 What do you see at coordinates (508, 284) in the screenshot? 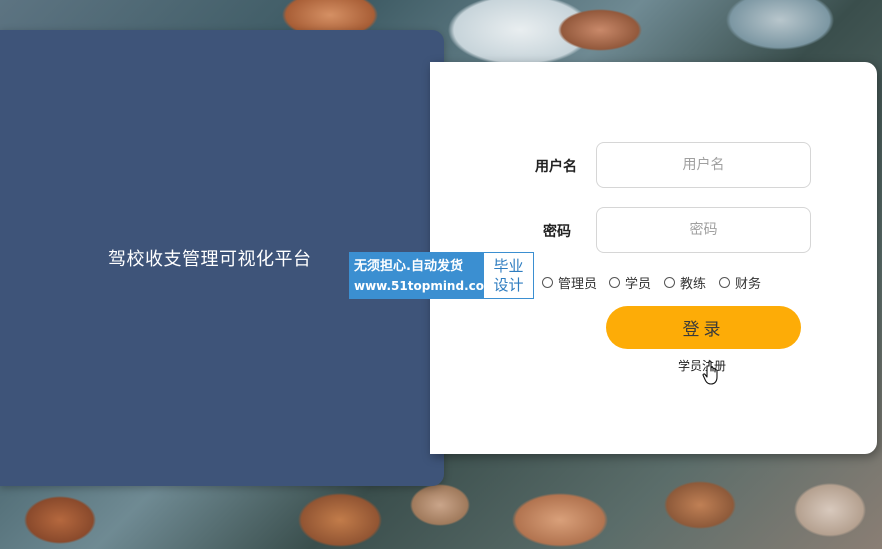
I see `watermark-side-bottom: 设计` at bounding box center [508, 284].